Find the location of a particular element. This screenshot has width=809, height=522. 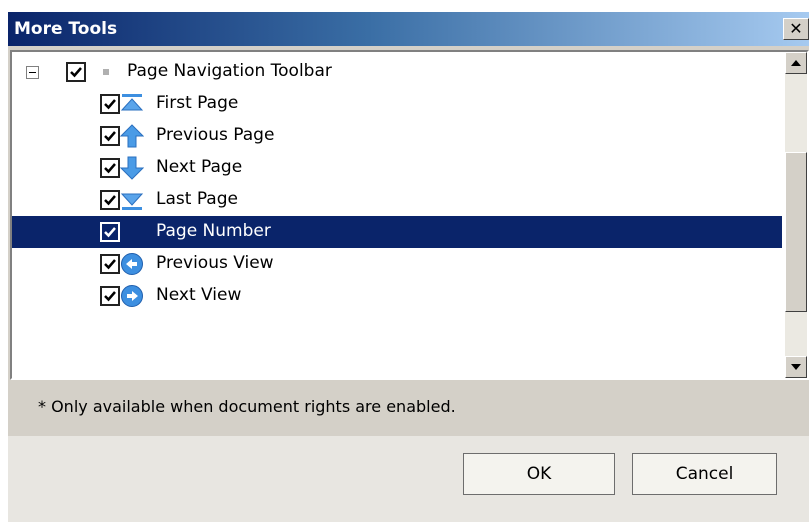

vertical-scrollbar is located at coordinates (796, 215).